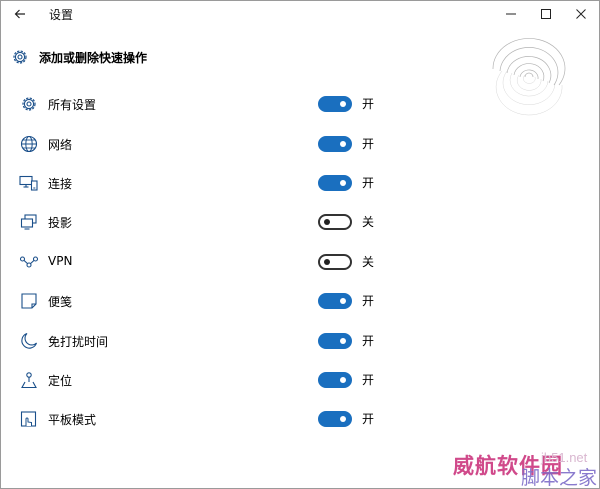 Image resolution: width=600 pixels, height=489 pixels. What do you see at coordinates (29, 222) in the screenshot?
I see `project-icon` at bounding box center [29, 222].